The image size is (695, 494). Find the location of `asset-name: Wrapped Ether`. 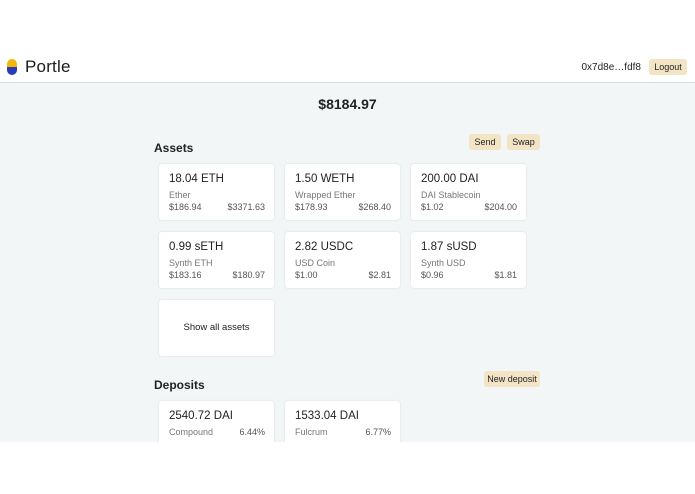

asset-name: Wrapped Ether is located at coordinates (325, 195).